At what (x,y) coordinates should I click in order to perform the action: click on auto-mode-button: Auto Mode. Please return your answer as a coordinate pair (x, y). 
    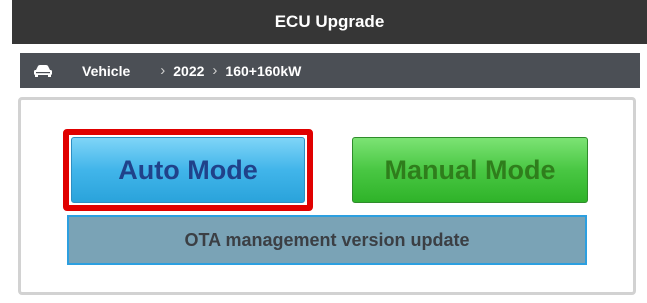
    Looking at the image, I should click on (188, 170).